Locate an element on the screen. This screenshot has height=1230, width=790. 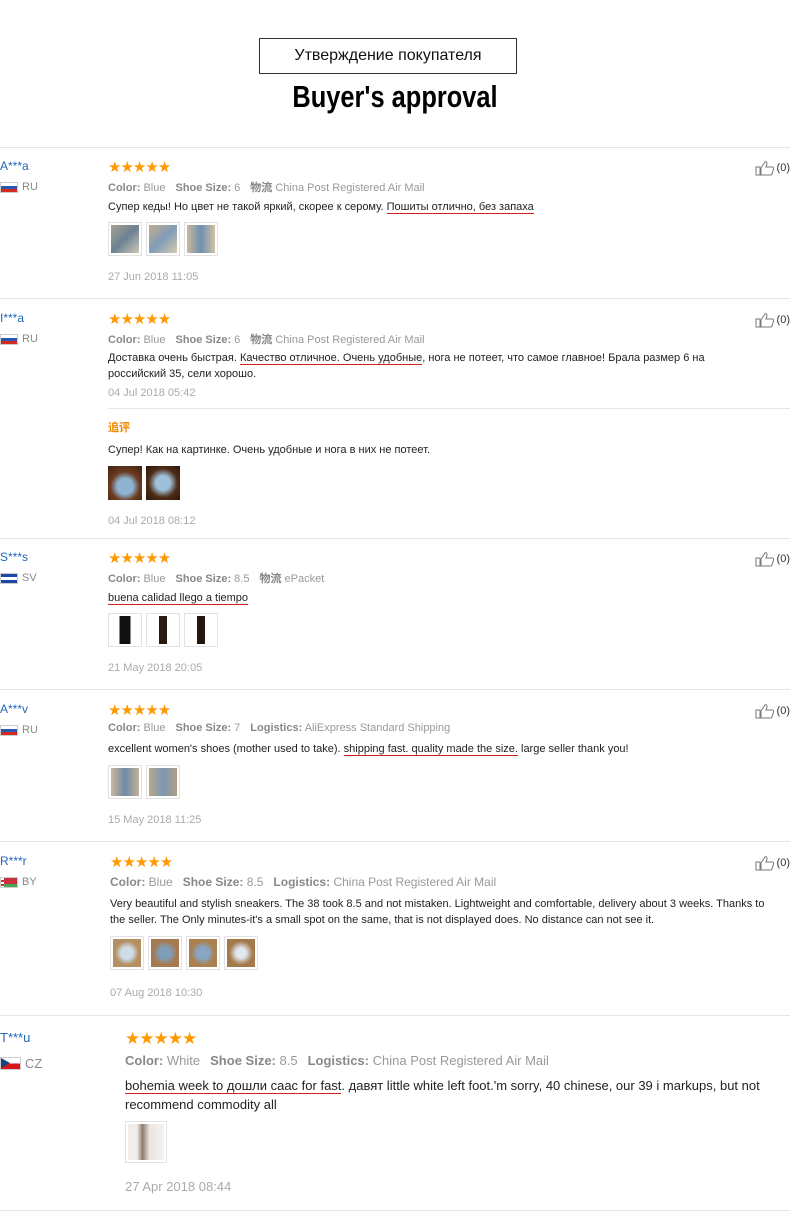
review-date: 15 May 2018 11:25 is located at coordinates (155, 820).